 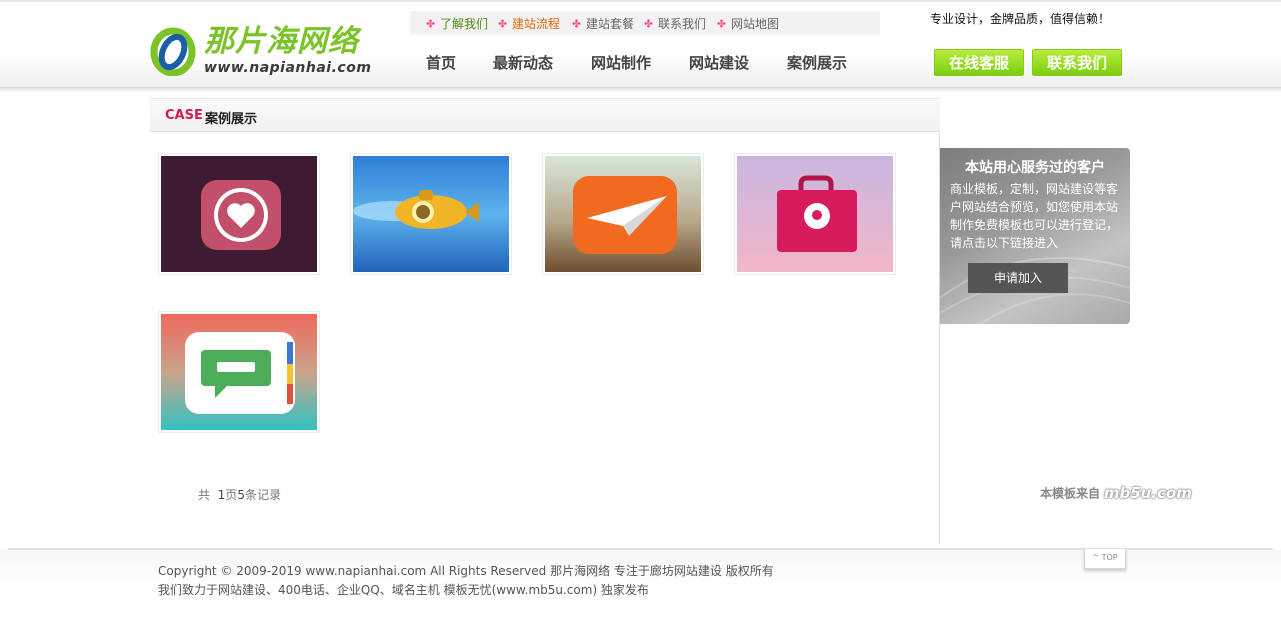 I want to click on back-to-top-button: ^ TOP, so click(x=1105, y=559).